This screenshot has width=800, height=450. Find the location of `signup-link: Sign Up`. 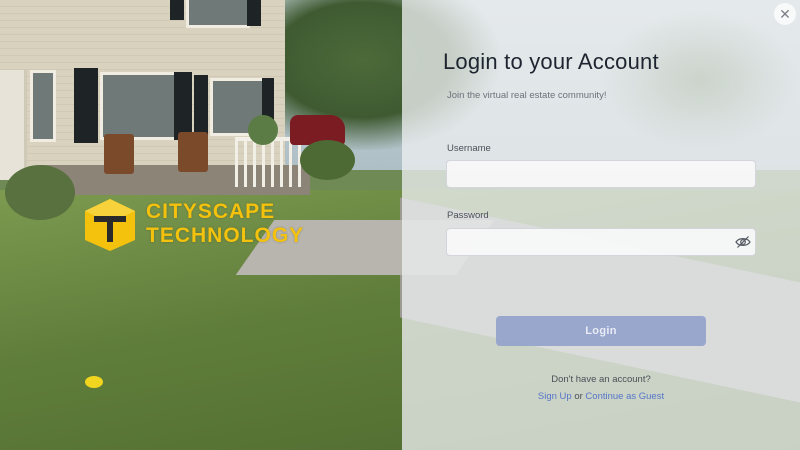

signup-link: Sign Up is located at coordinates (555, 396).